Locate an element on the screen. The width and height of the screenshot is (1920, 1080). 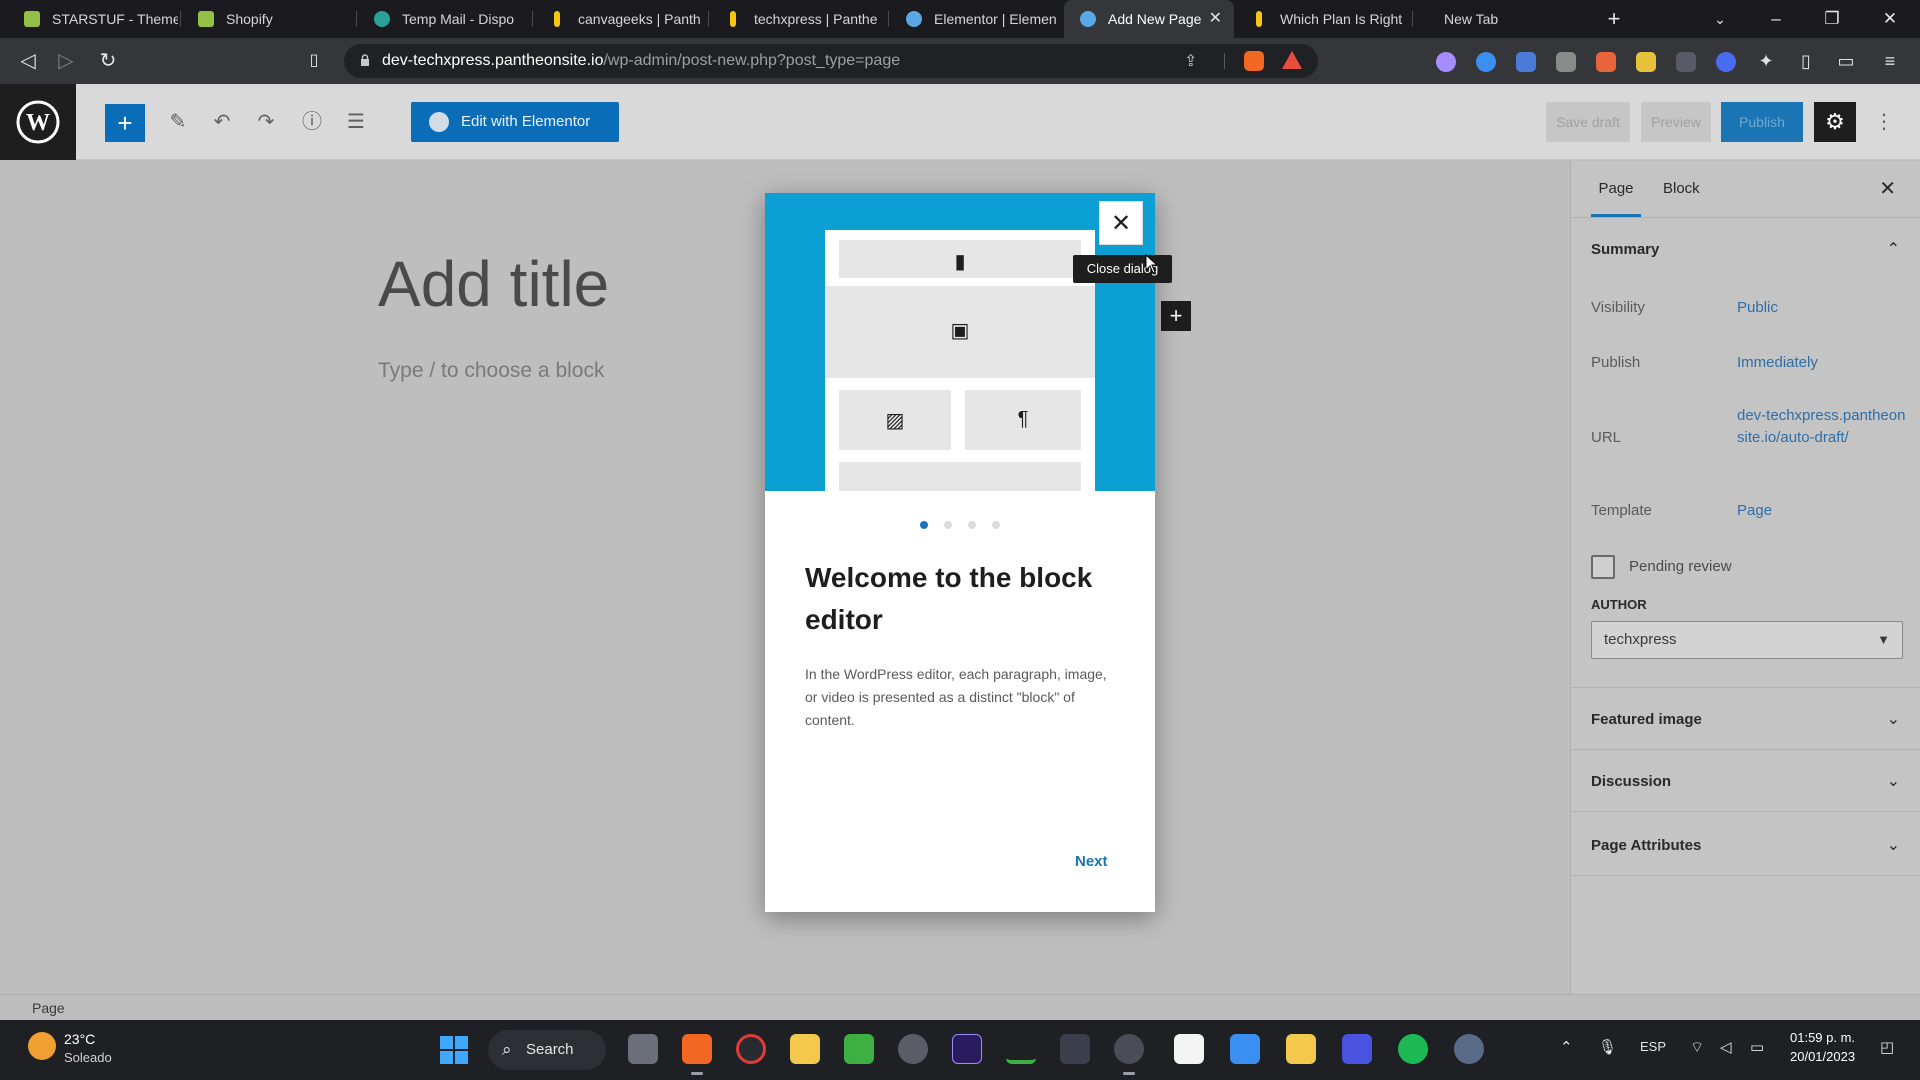
wallet-icon: ▭ is located at coordinates (1846, 61).